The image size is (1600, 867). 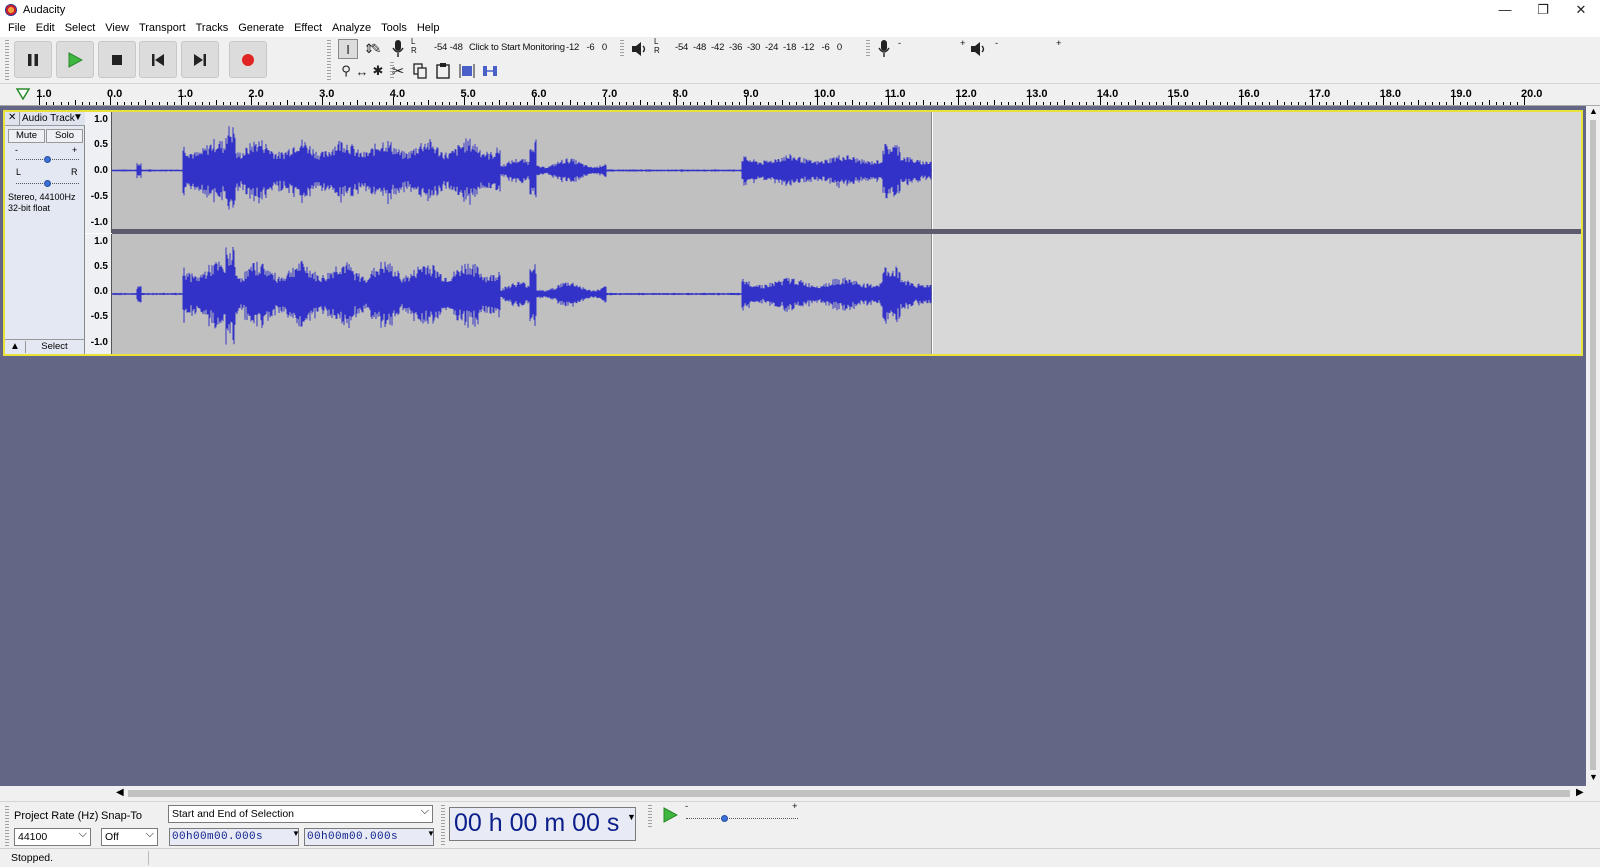 I want to click on record-meter-button, so click(x=398, y=49).